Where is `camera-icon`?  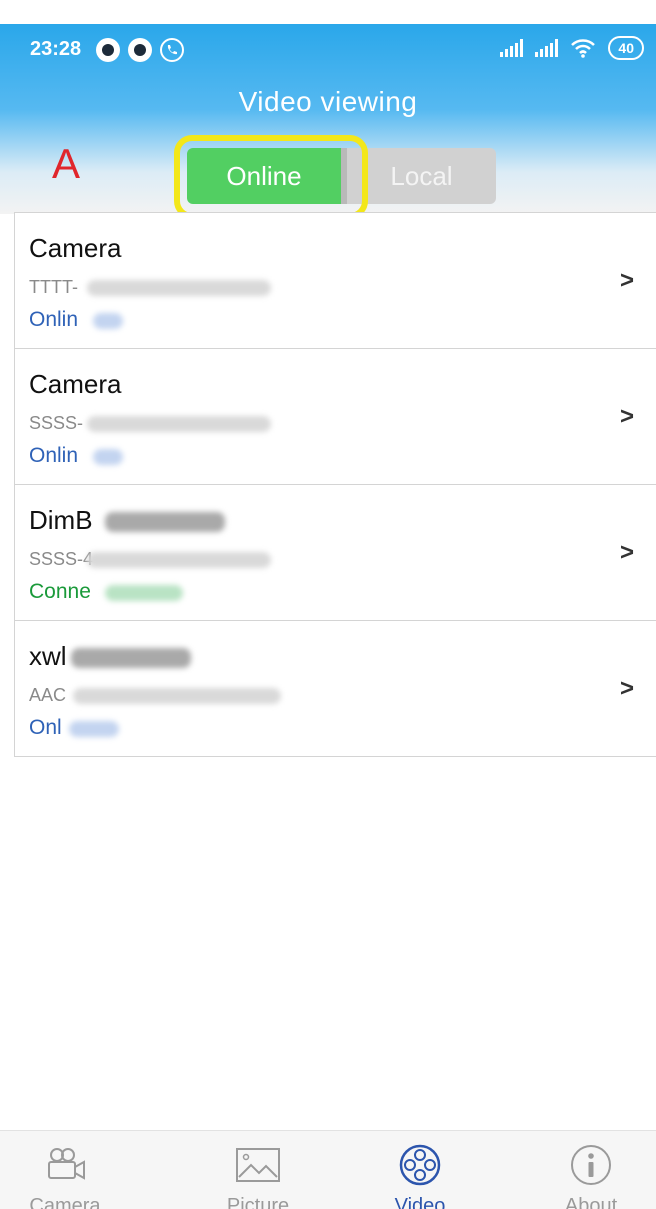 camera-icon is located at coordinates (66, 1164).